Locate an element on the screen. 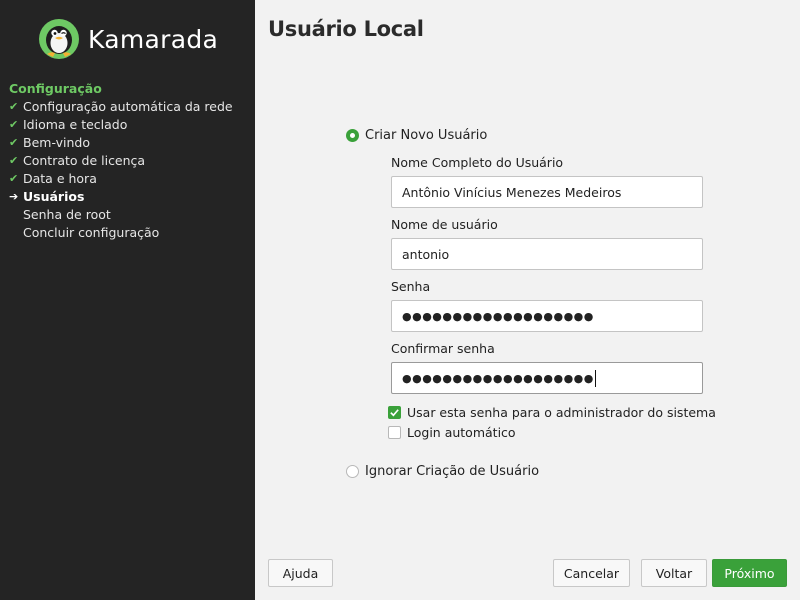 Image resolution: width=800 pixels, height=600 pixels. password-input: ●●●●●●●●●●●●●●●●●●● is located at coordinates (547, 316).